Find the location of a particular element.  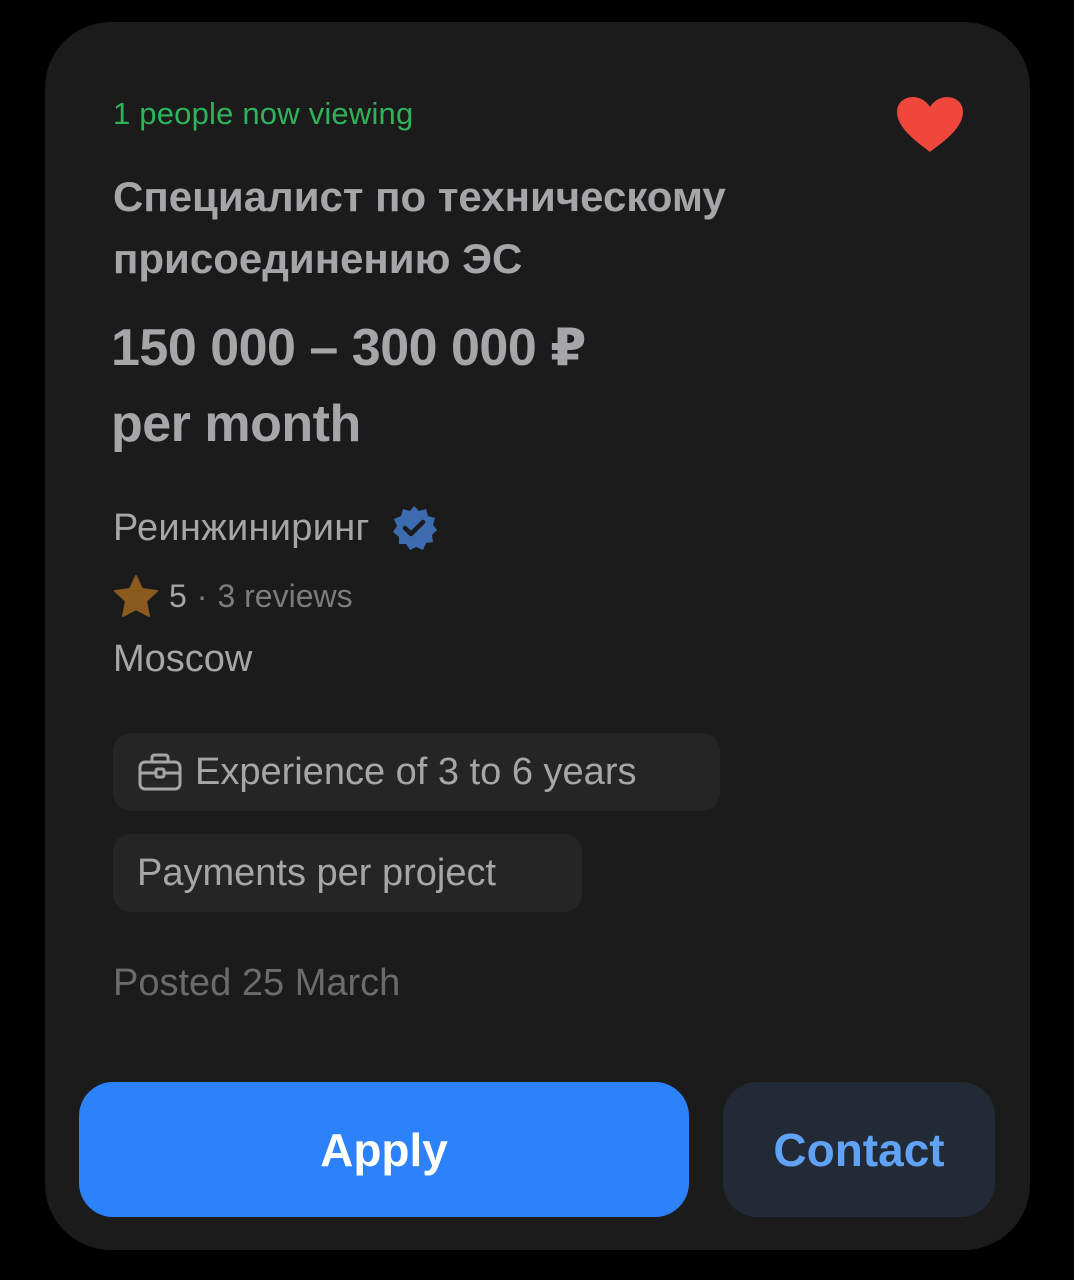

rating-row: 5 · 3 reviews is located at coordinates (233, 596).